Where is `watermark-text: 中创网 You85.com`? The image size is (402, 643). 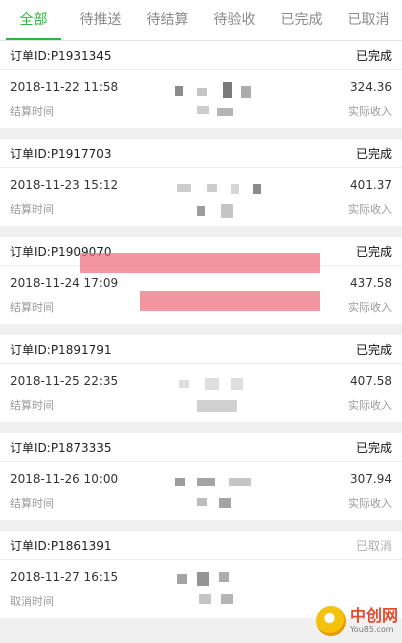 watermark-text: 中创网 You85.com is located at coordinates (374, 621).